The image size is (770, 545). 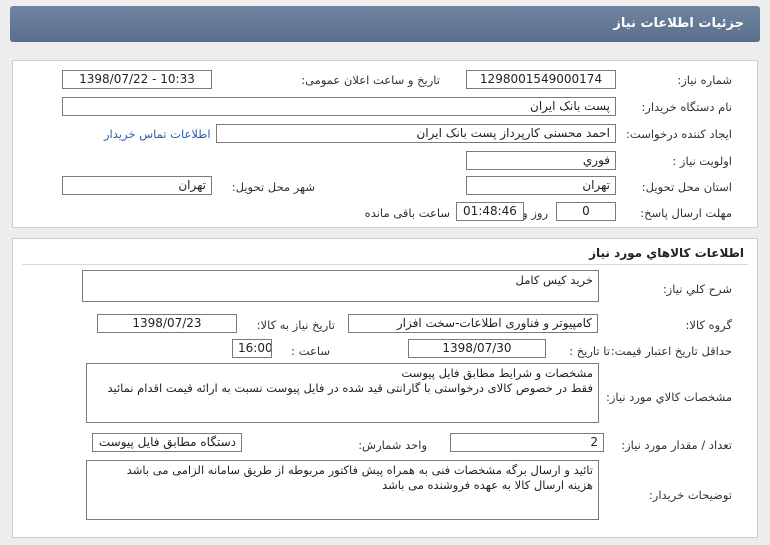 I want to click on validity-label: حداقل تاریخ اعتبار قیمت:, so click(x=671, y=351).